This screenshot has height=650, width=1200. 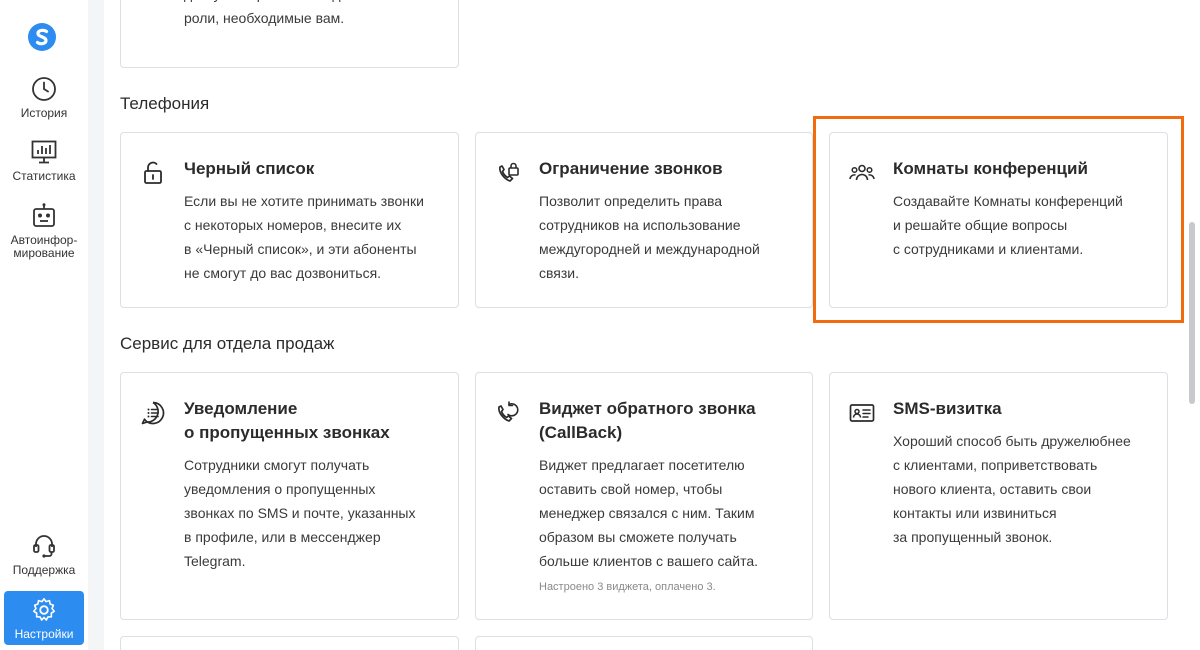 I want to click on phone-lock-icon, so click(x=509, y=172).